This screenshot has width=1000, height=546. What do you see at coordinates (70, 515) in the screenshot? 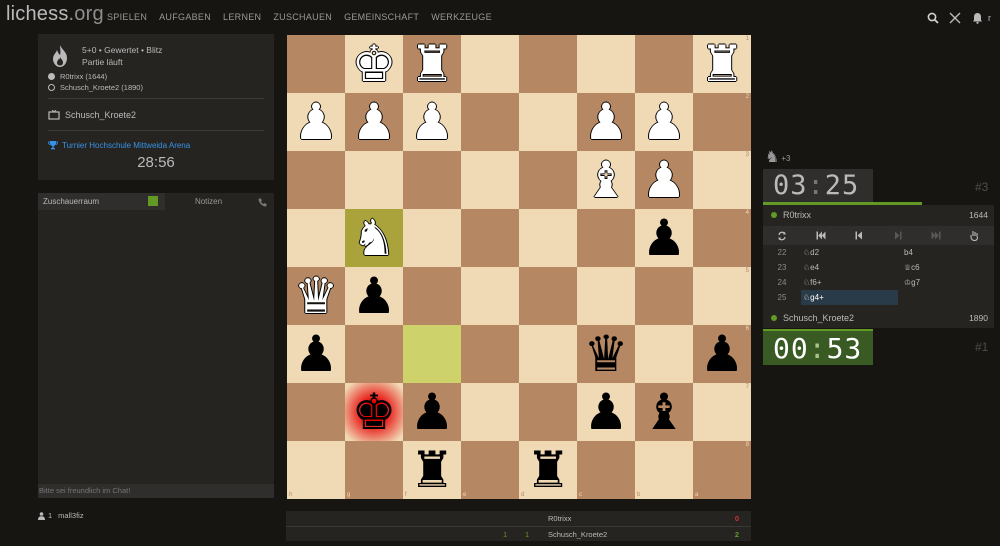
I see `spectator-names: mall3fiz` at bounding box center [70, 515].